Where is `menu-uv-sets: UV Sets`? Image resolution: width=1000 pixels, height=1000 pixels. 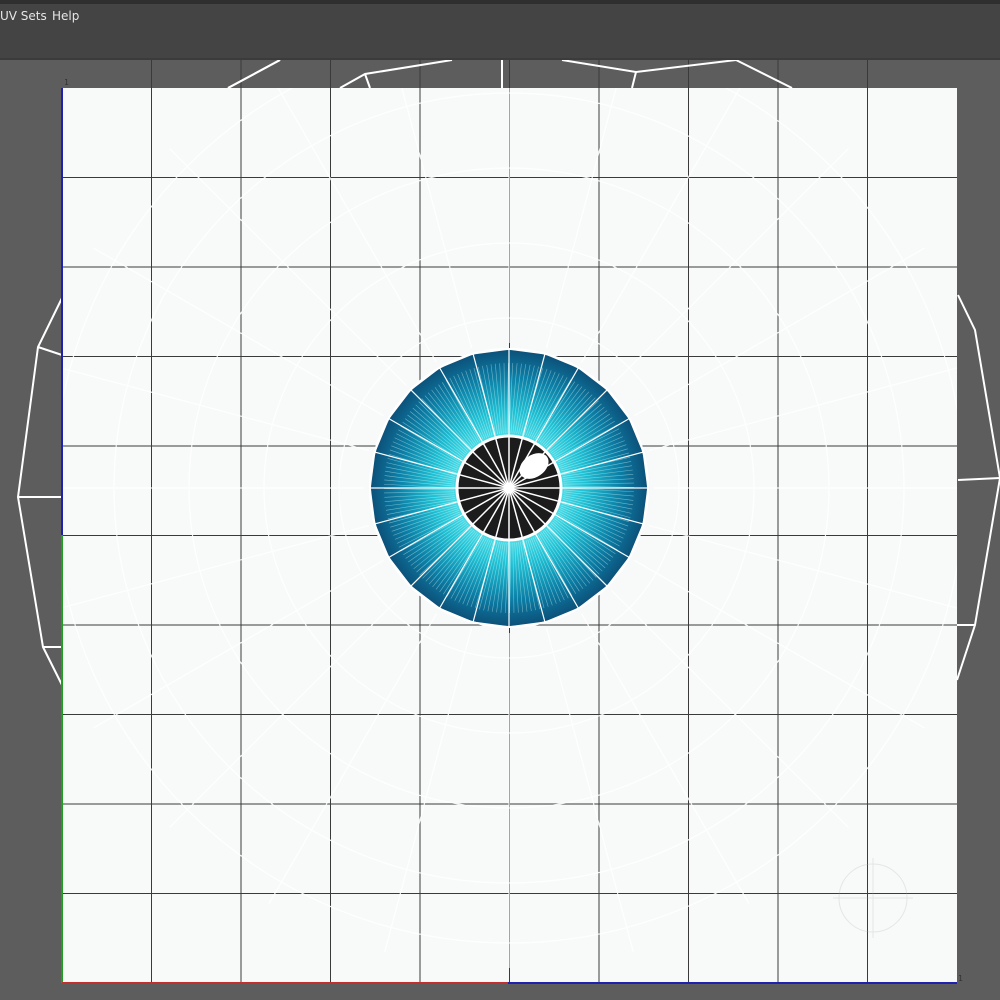 menu-uv-sets: UV Sets is located at coordinates (23, 16).